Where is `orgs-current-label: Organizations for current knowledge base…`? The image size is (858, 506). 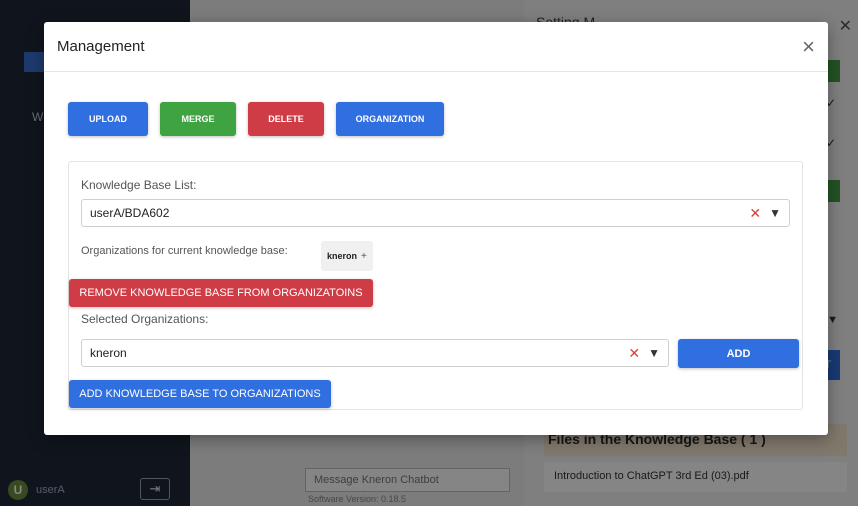 orgs-current-label: Organizations for current knowledge base… is located at coordinates (184, 251).